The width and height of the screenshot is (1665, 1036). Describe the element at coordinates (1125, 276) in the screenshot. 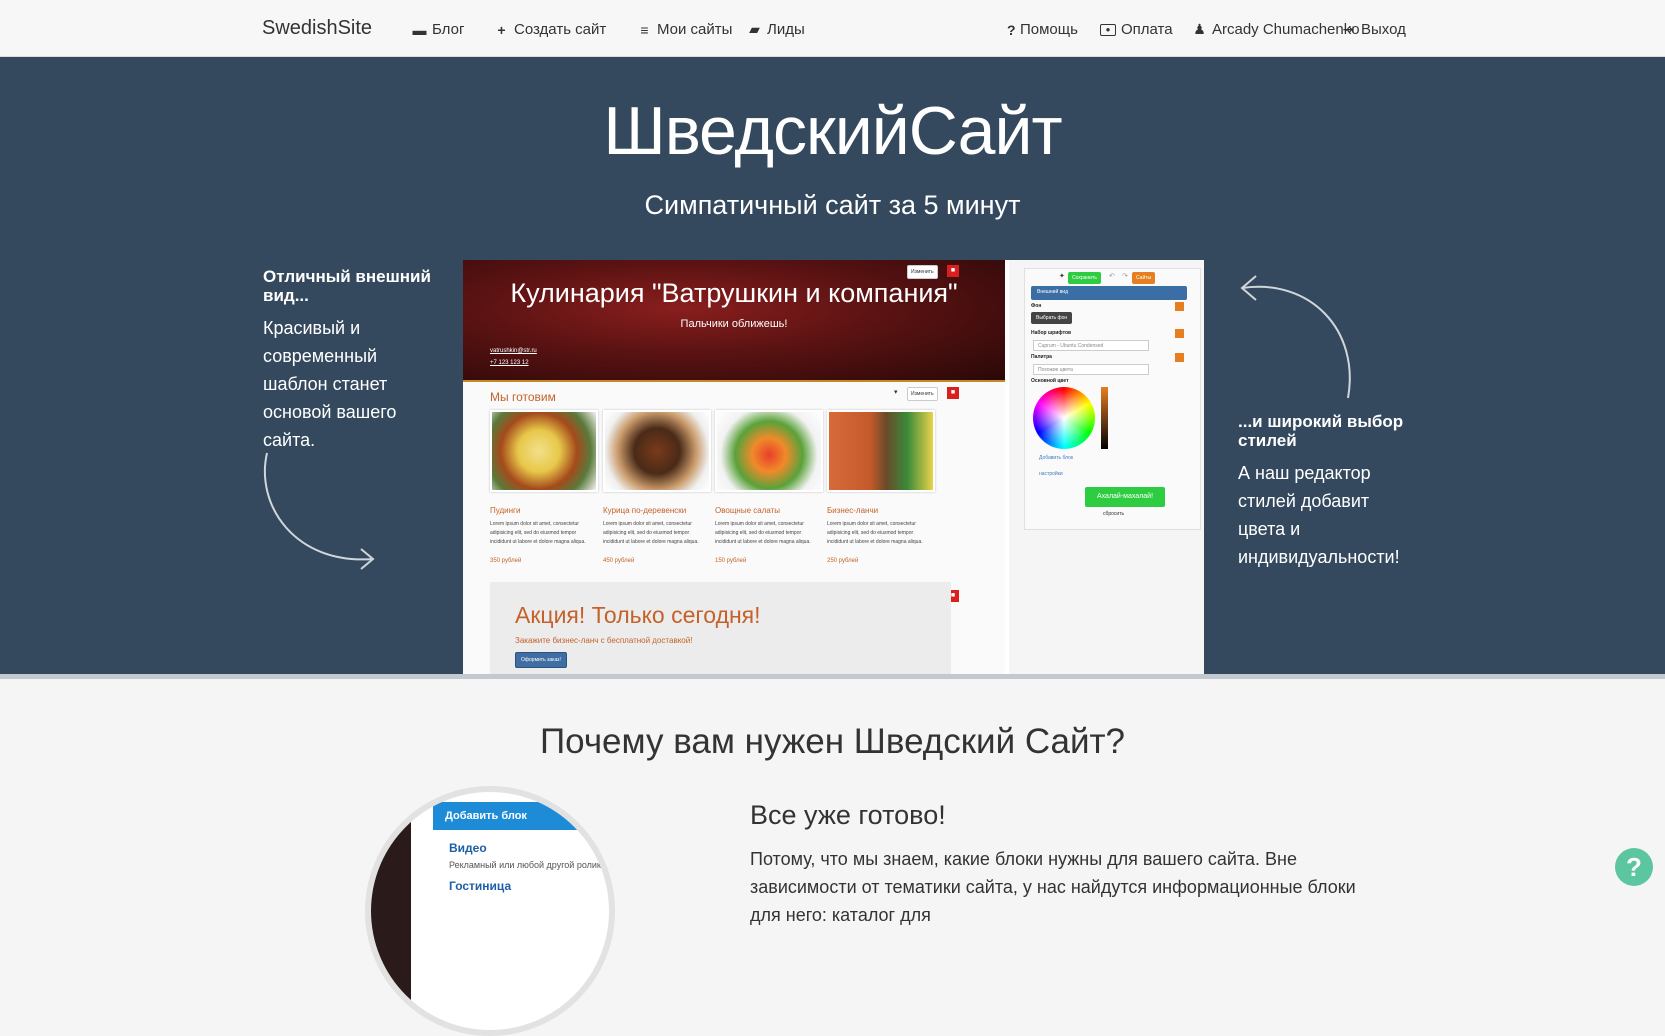

I see `panel-redo-icon: ↷` at that location.